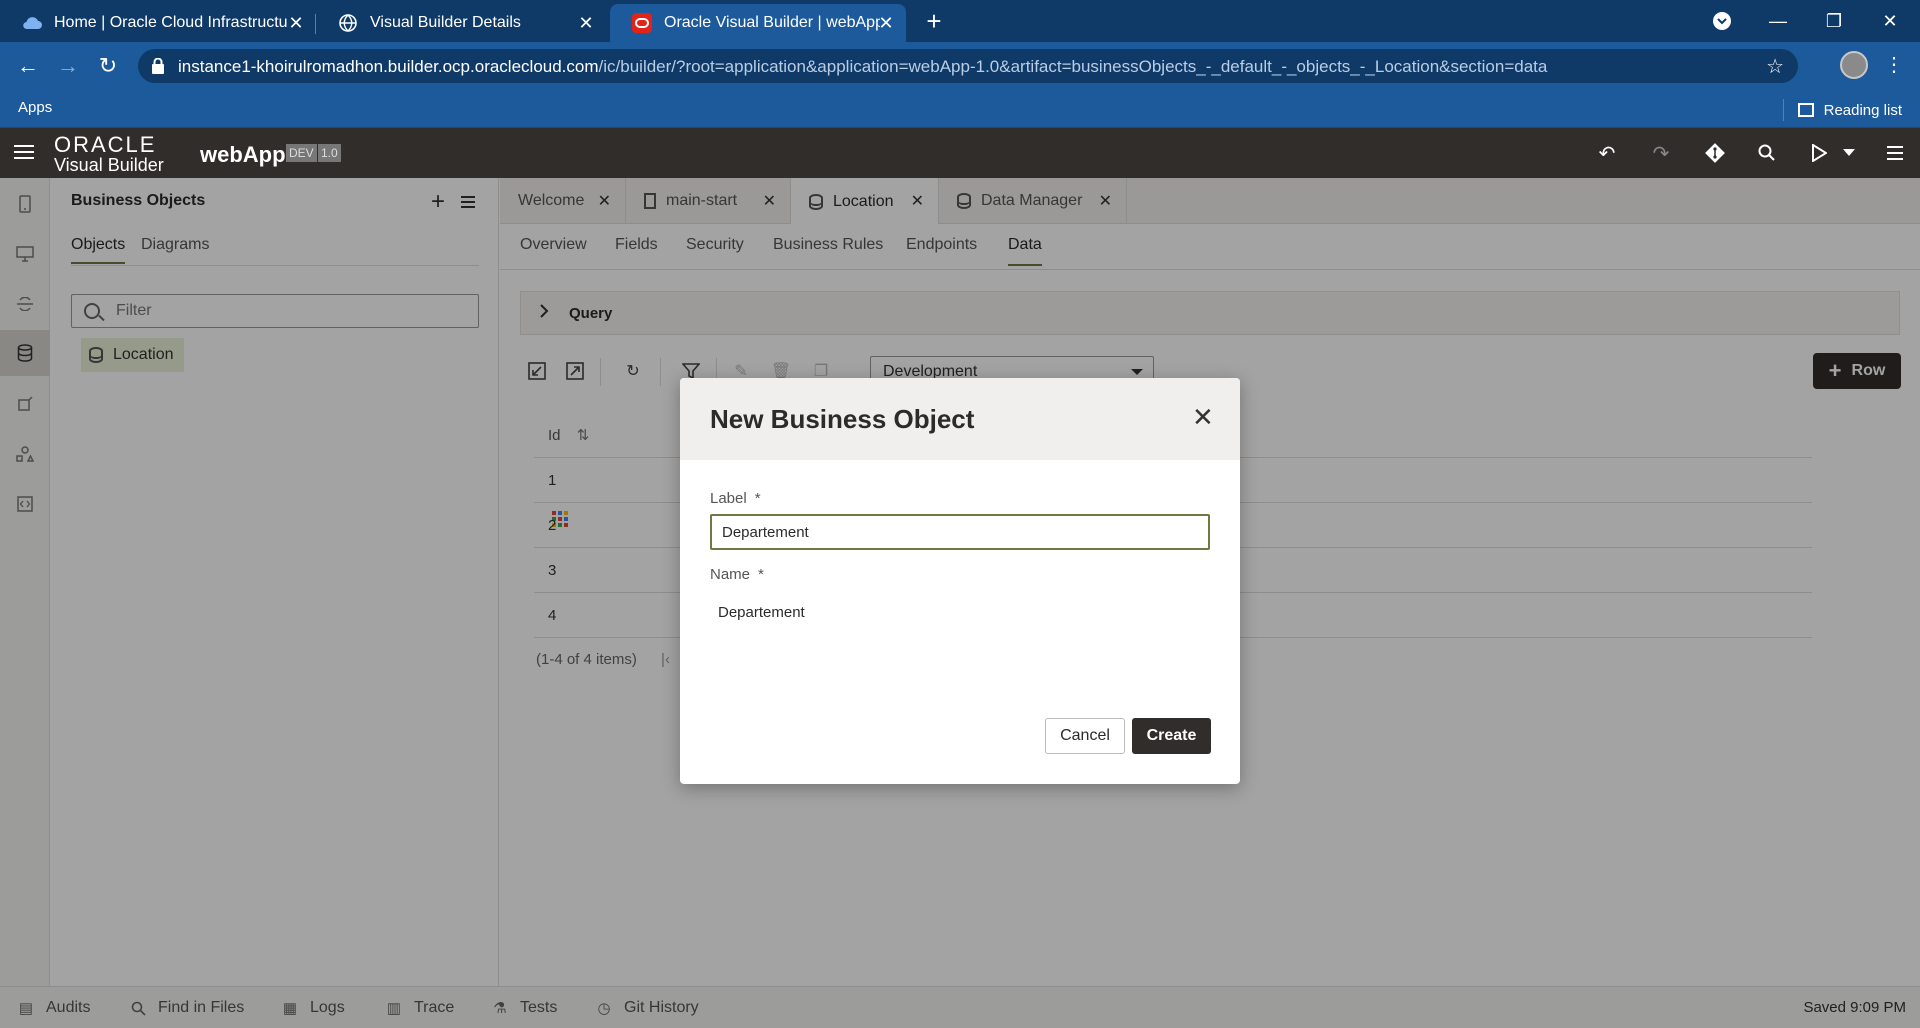 The width and height of the screenshot is (1920, 1028). What do you see at coordinates (1722, 21) in the screenshot?
I see `tab-search-icon` at bounding box center [1722, 21].